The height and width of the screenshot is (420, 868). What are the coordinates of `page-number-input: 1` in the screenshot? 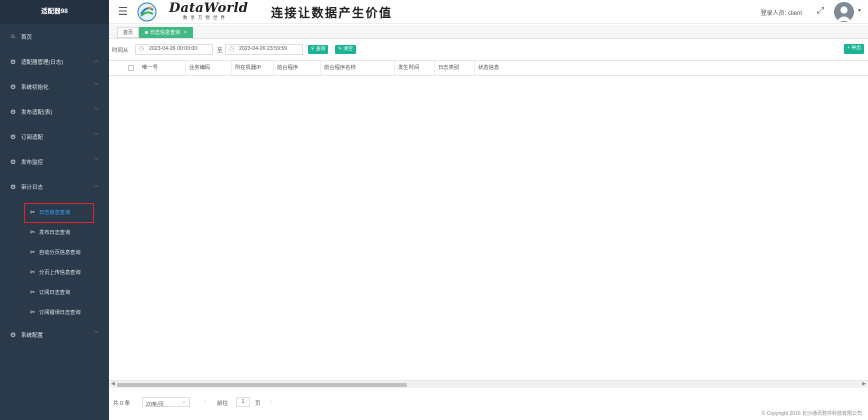 It's located at (243, 402).